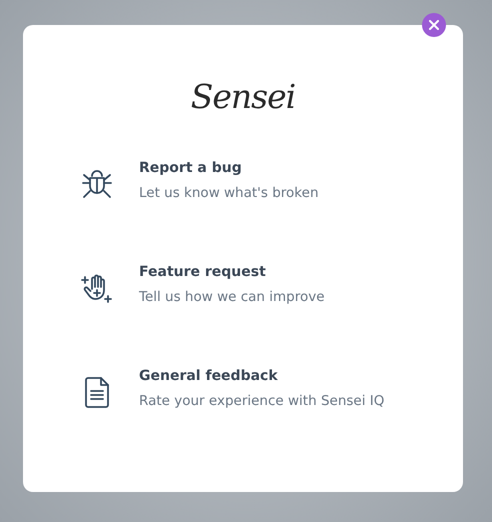 This screenshot has height=522, width=492. Describe the element at coordinates (229, 193) in the screenshot. I see `option-description: Let us know what's broken` at that location.